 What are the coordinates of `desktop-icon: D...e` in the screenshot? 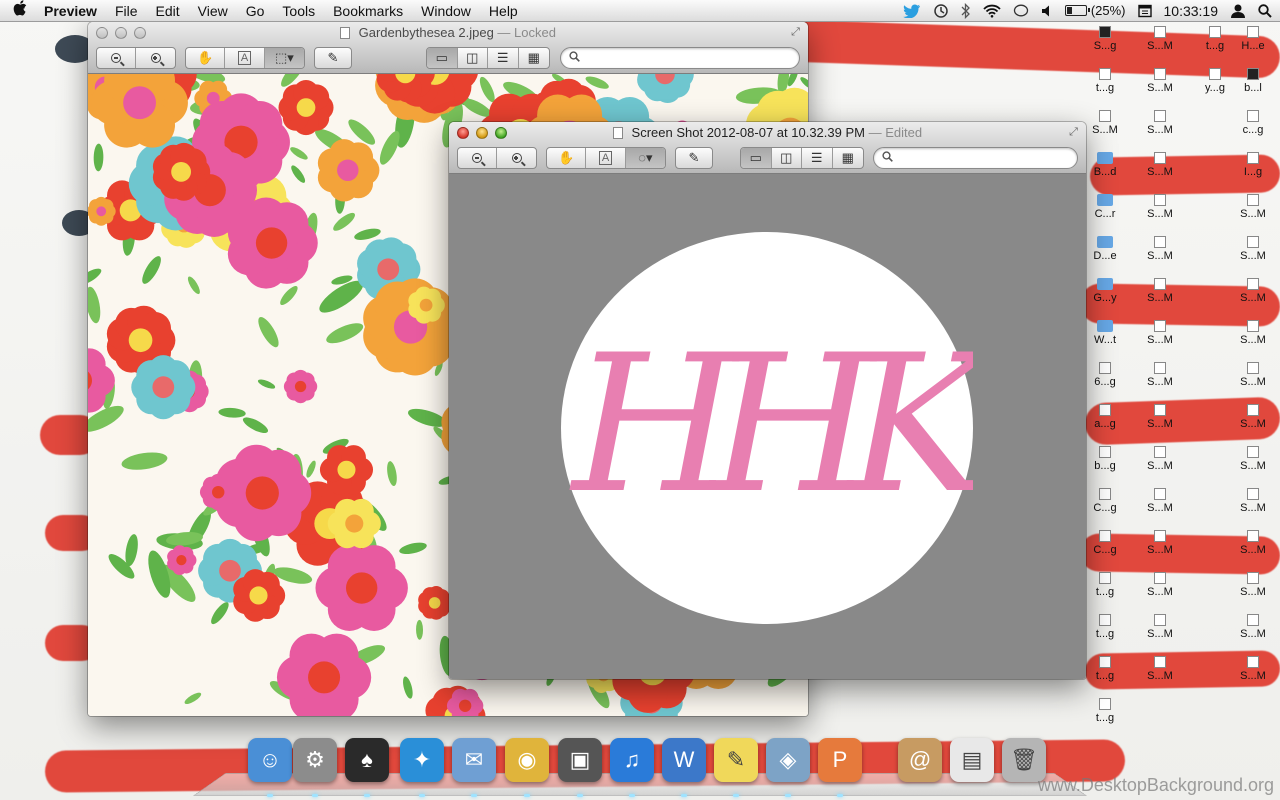 It's located at (1105, 249).